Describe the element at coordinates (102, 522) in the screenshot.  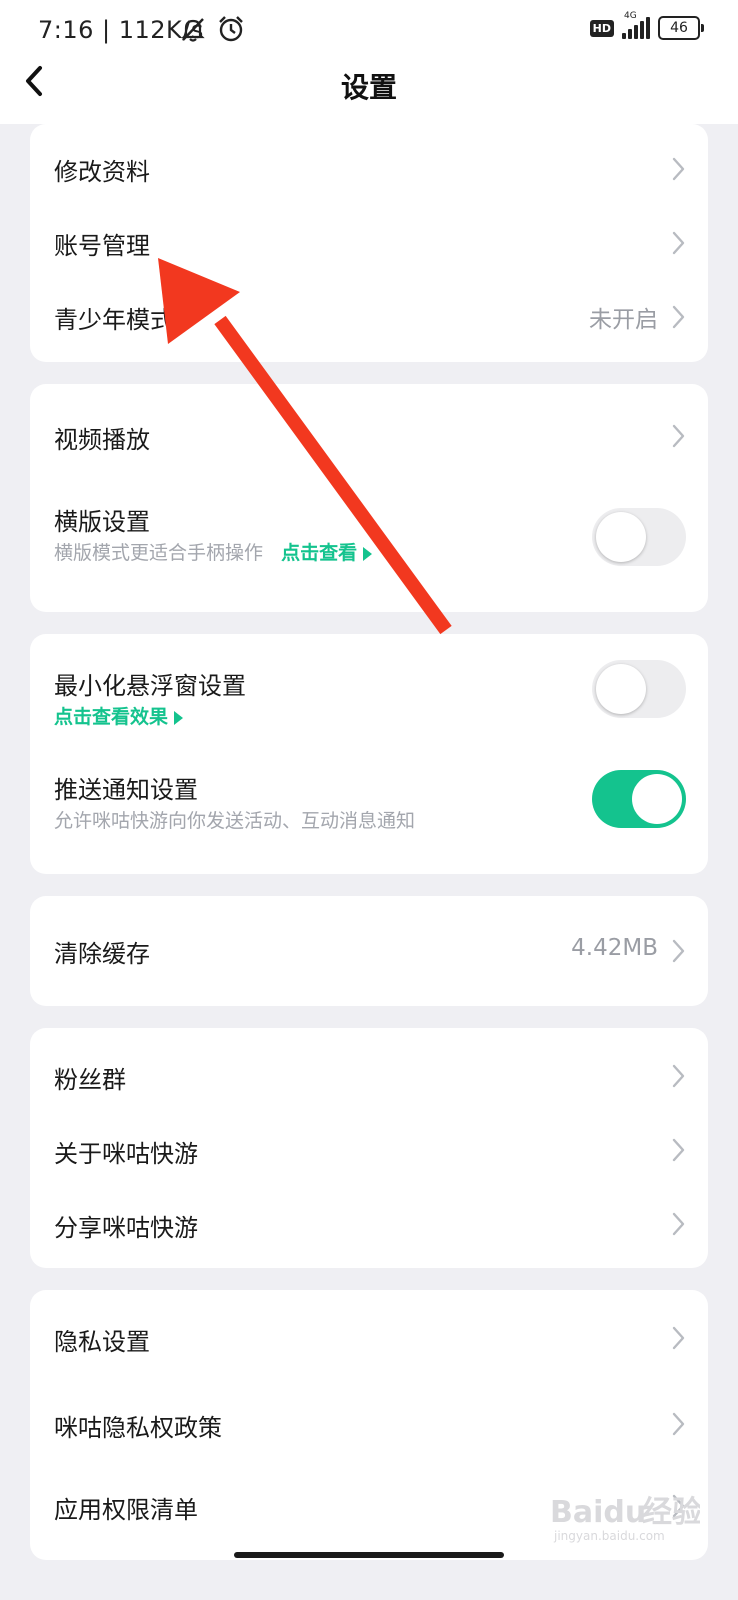
I see `landscape-settings-label: 横版设置` at that location.